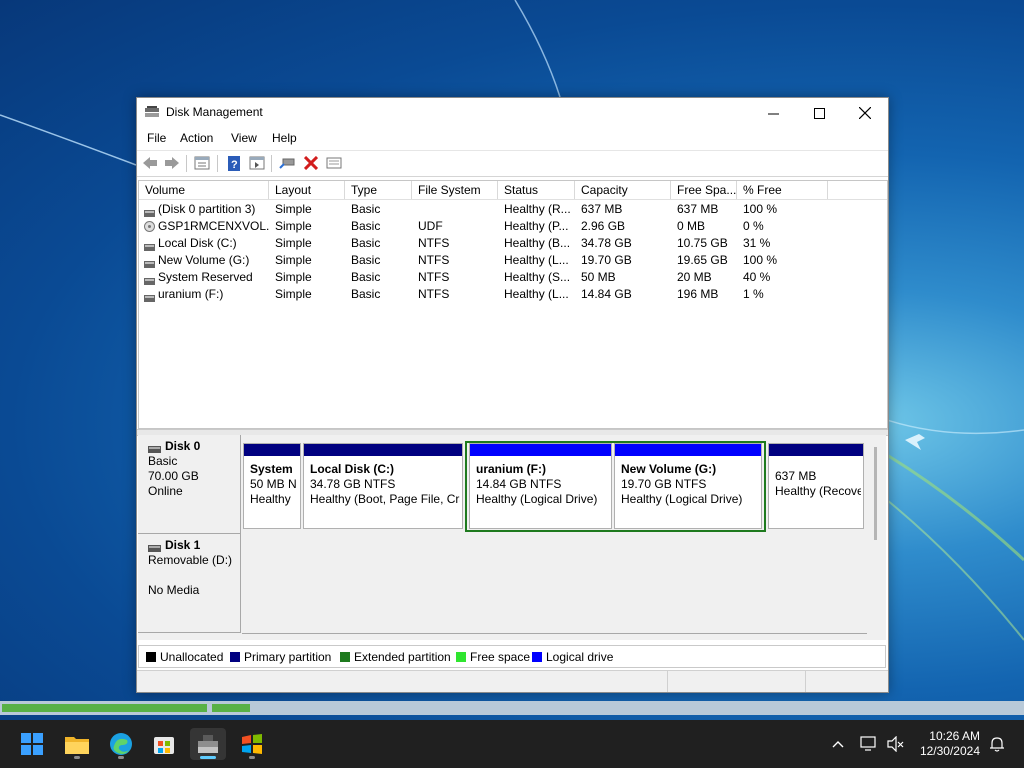 This screenshot has width=1024, height=768. I want to click on cell-capacity: 14.84 GB, so click(606, 294).